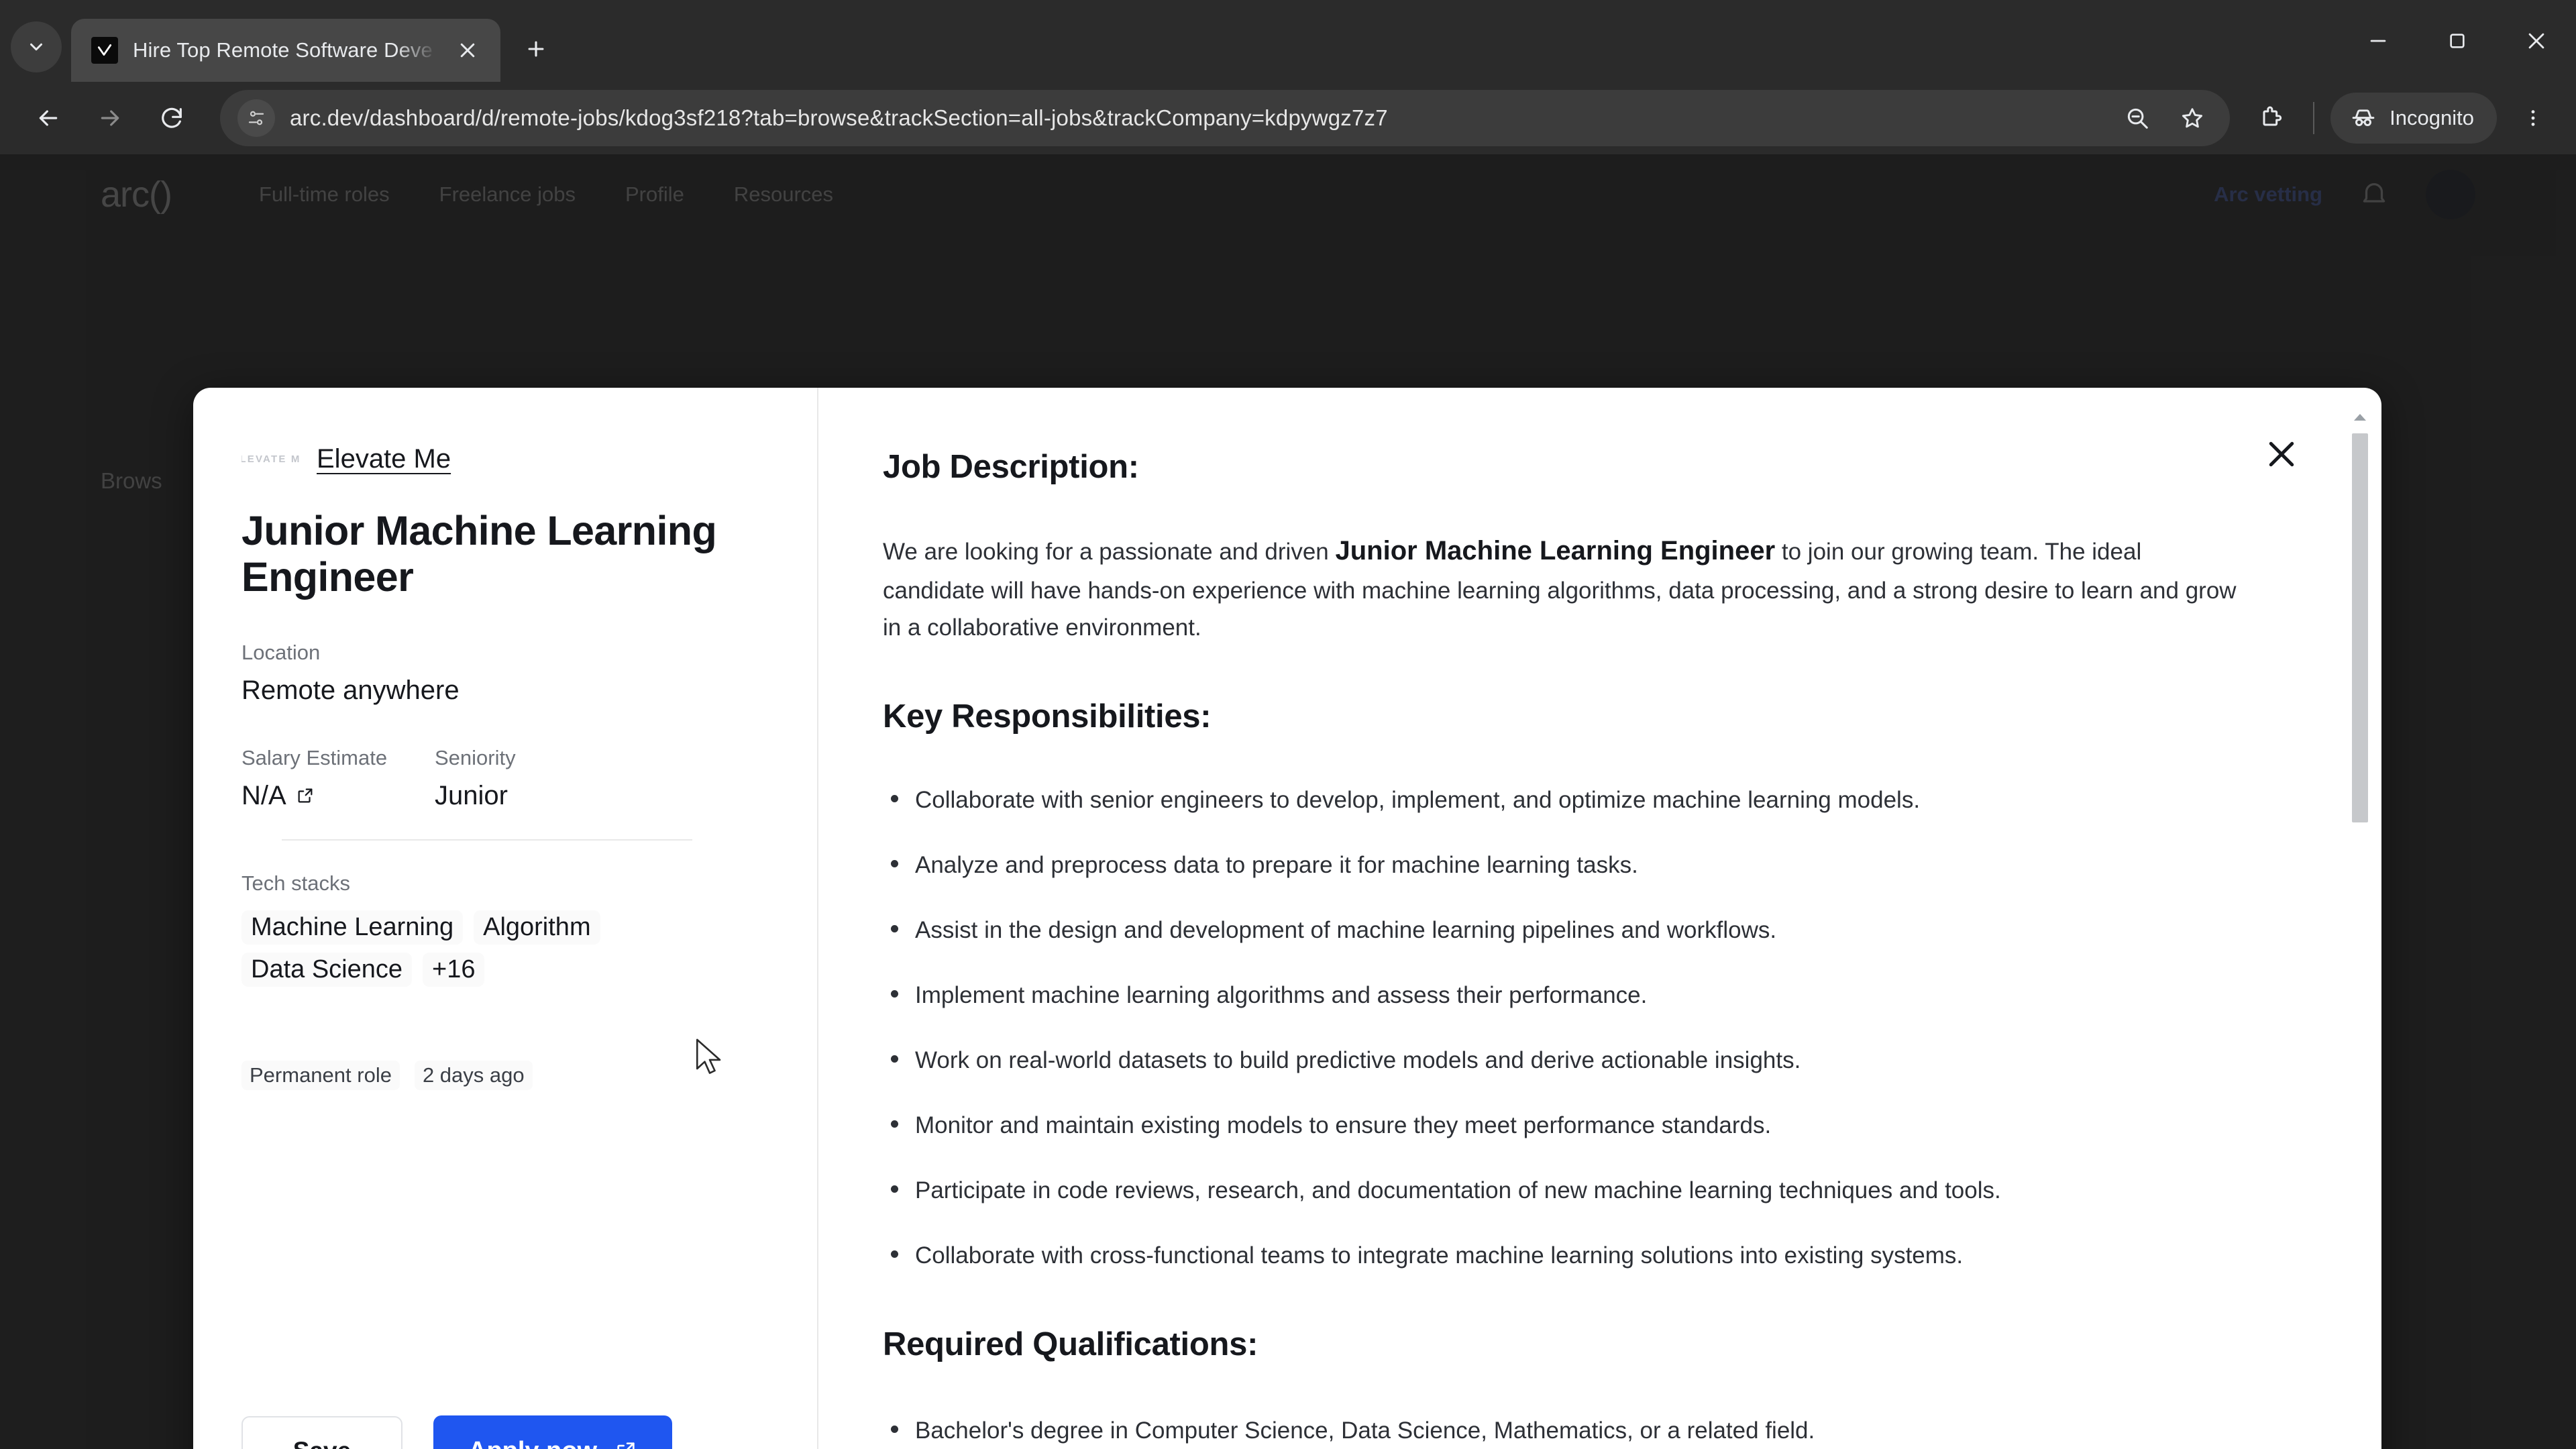 The height and width of the screenshot is (1449, 2576). What do you see at coordinates (506, 459) in the screenshot?
I see `company-row: ELEVATE ME Elevate Me` at bounding box center [506, 459].